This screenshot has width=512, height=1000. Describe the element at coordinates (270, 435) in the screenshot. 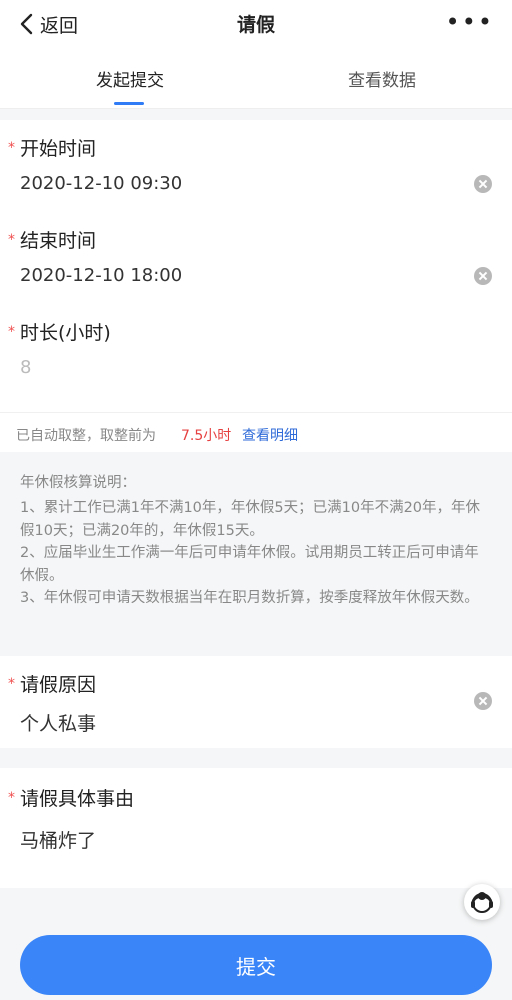

I see `view-detail-link: 查看明细` at that location.